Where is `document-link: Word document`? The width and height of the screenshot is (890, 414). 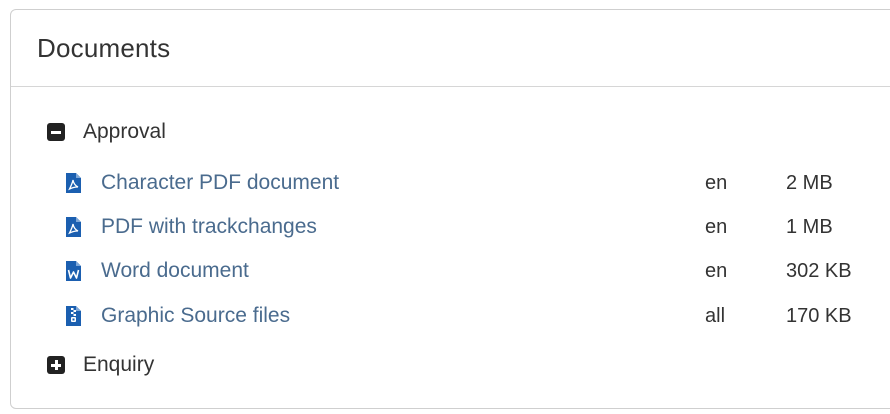
document-link: Word document is located at coordinates (381, 271).